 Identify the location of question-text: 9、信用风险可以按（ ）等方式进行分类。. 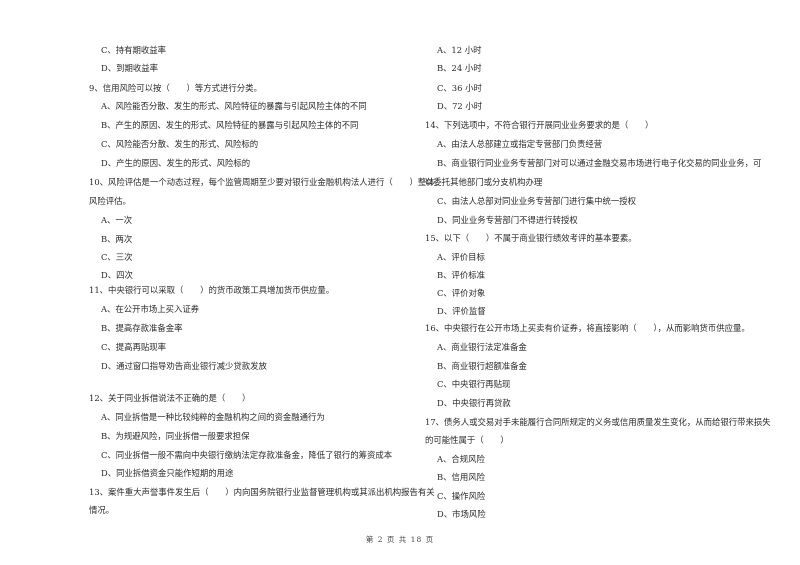
(175, 88).